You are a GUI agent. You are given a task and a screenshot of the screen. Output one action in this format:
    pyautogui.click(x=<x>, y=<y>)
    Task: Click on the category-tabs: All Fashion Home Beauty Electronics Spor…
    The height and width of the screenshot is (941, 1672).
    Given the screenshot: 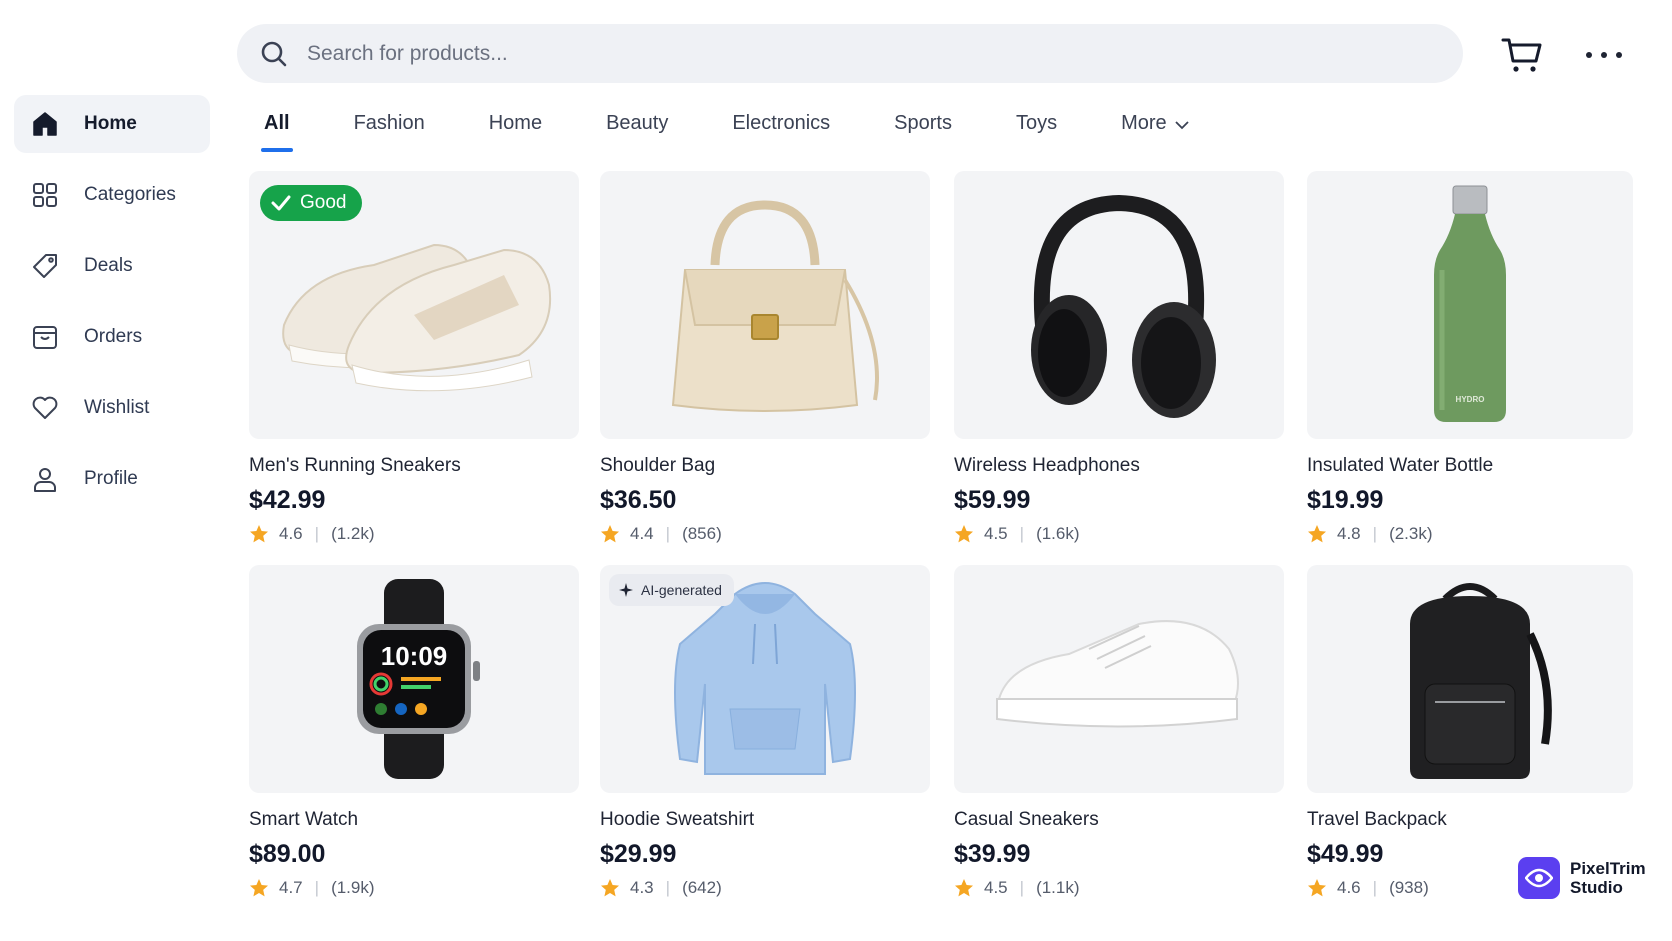 What is the action you would take?
    pyautogui.click(x=757, y=133)
    